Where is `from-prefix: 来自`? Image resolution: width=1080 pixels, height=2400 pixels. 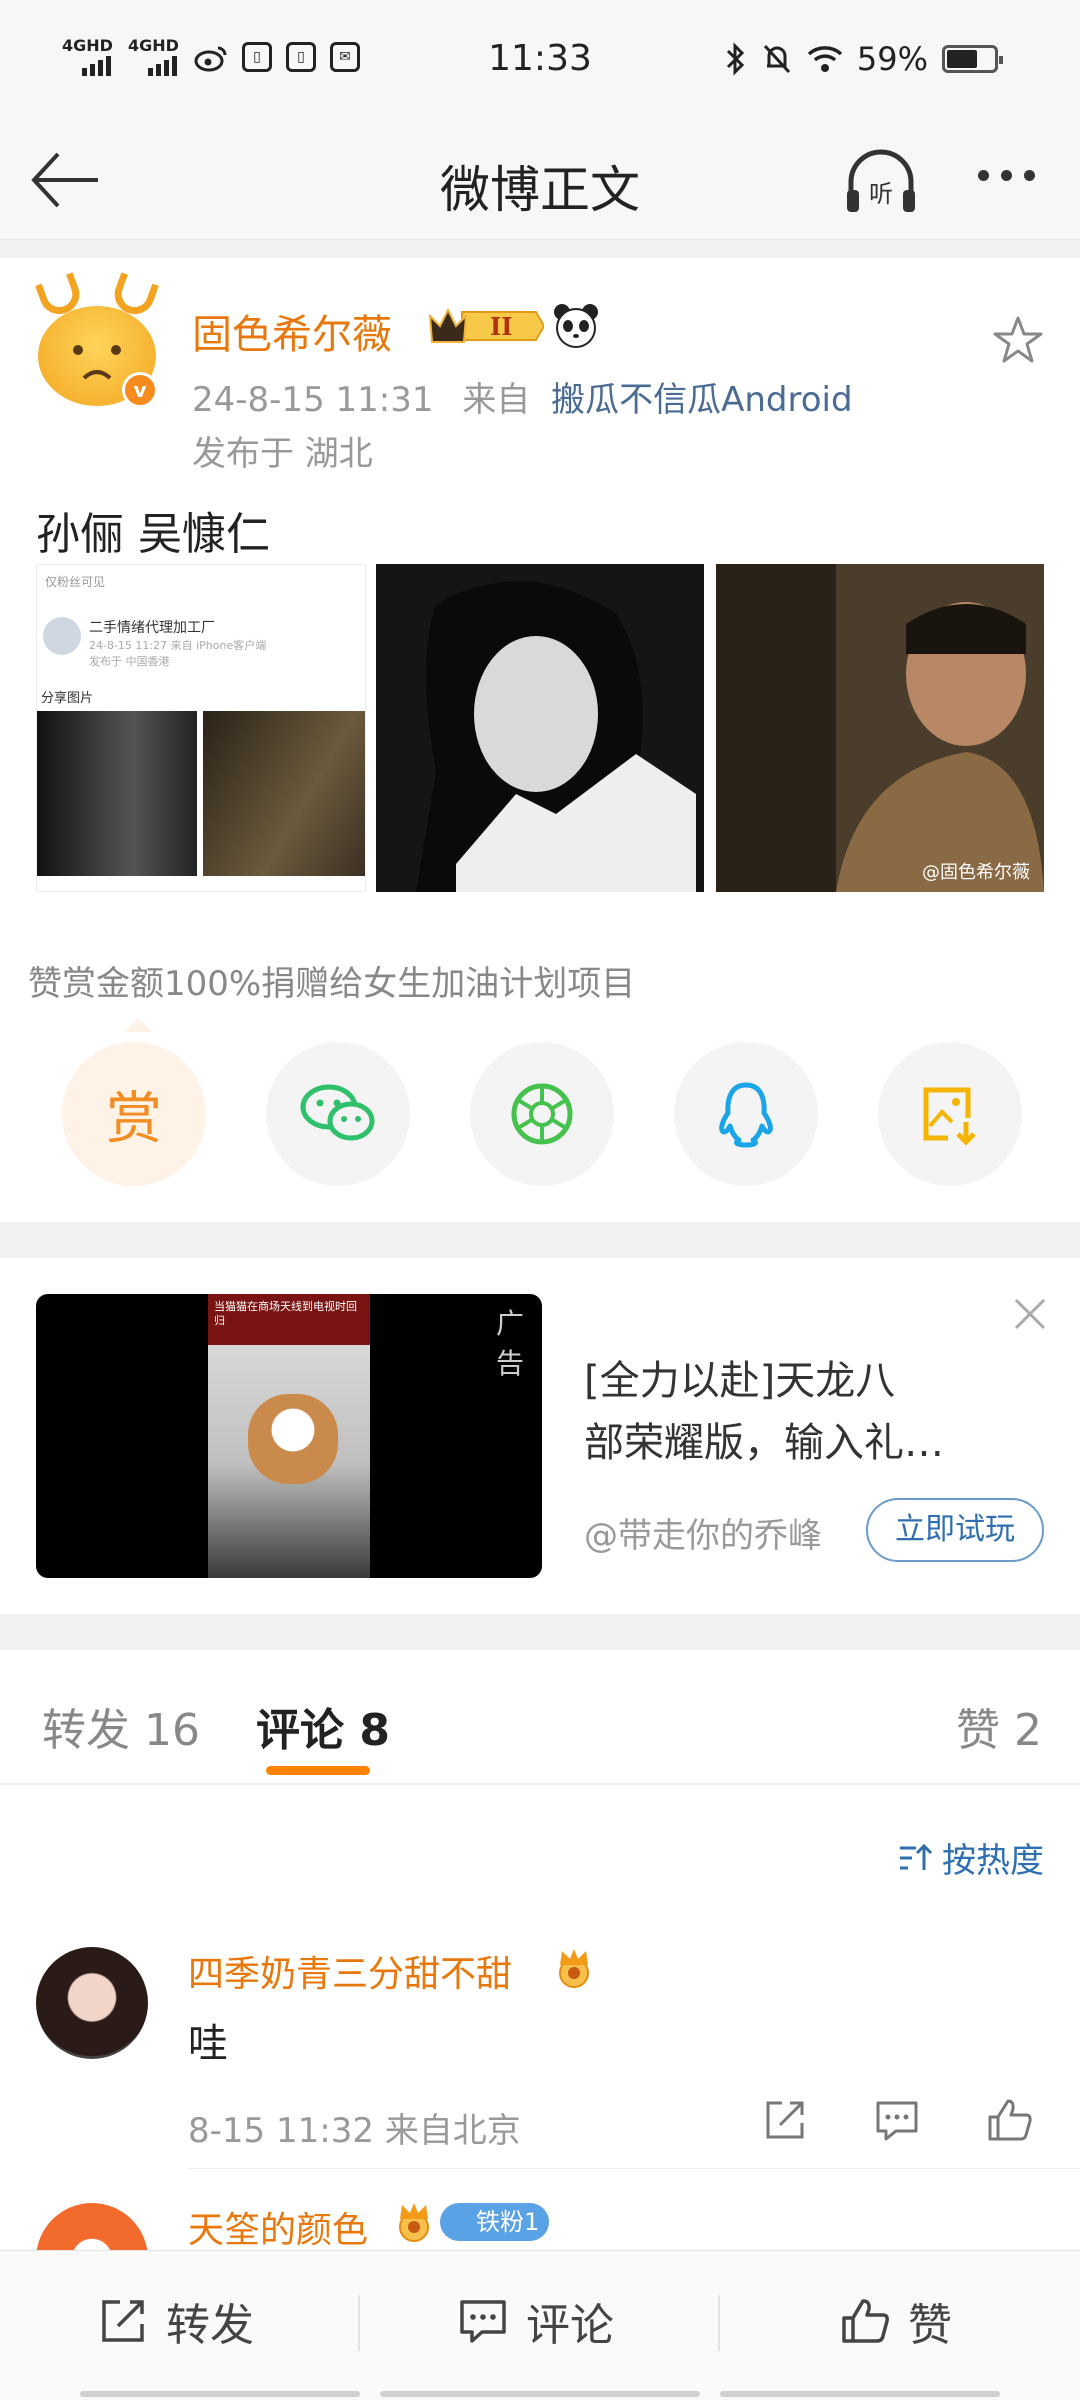
from-prefix: 来自 is located at coordinates (496, 400).